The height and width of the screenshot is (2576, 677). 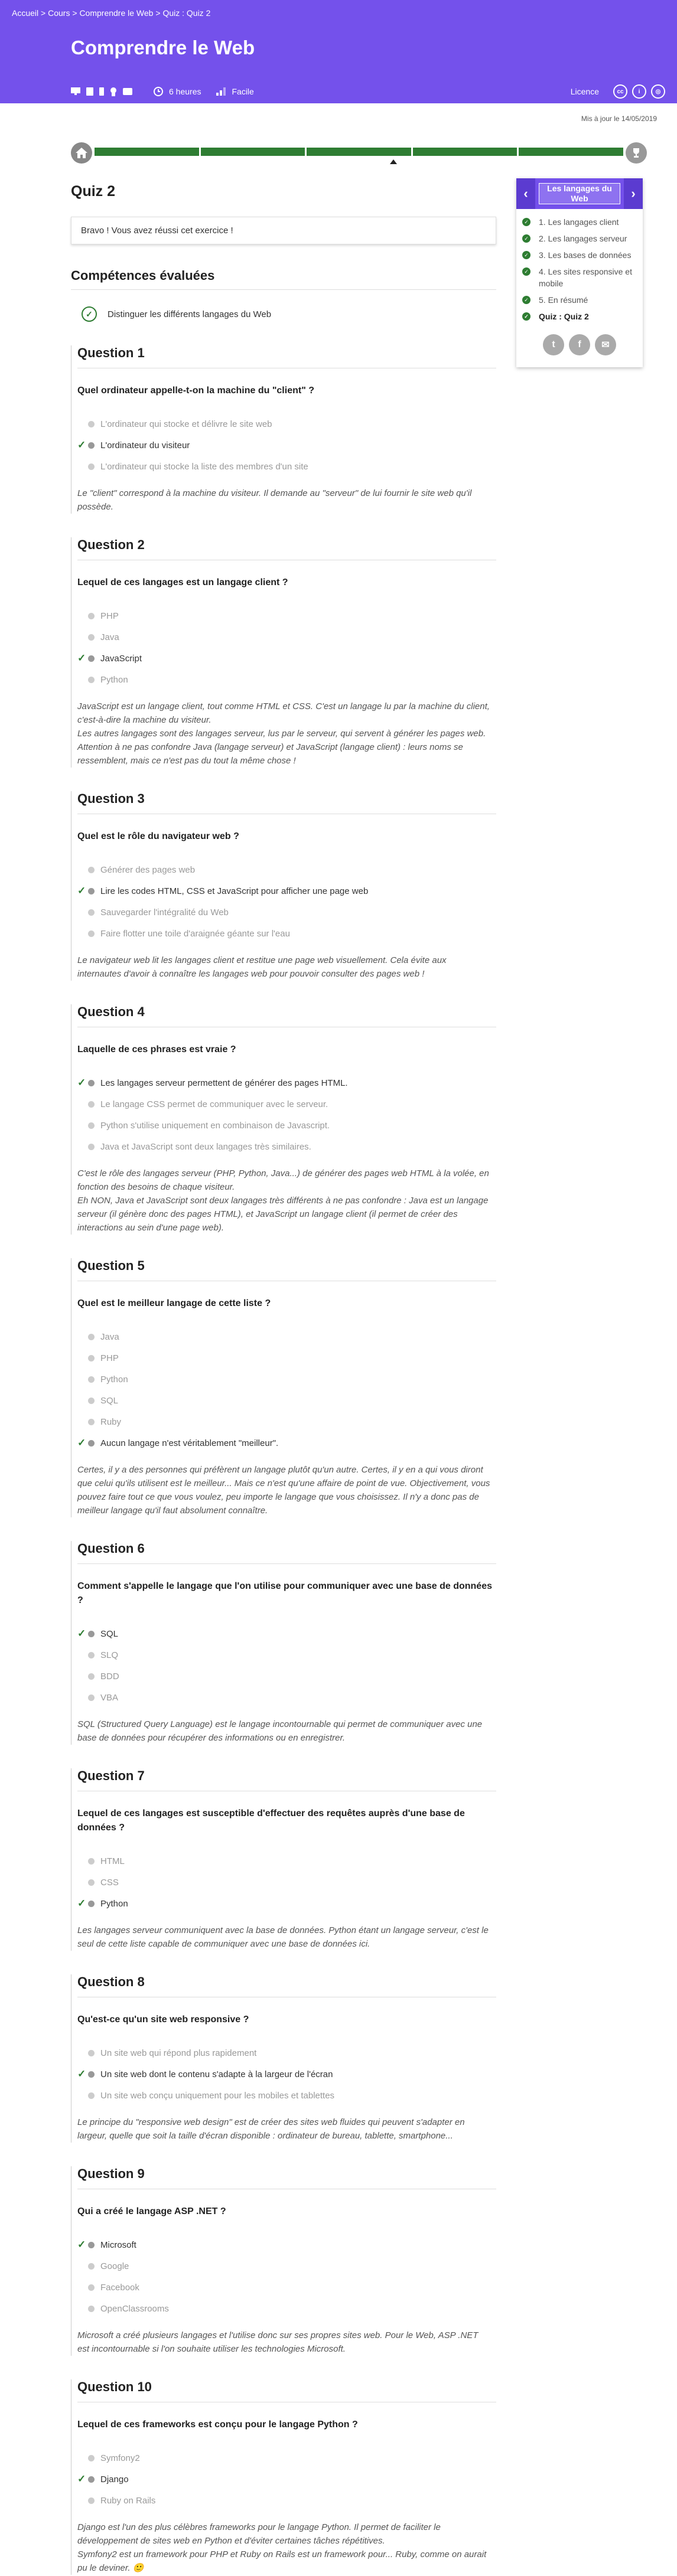 I want to click on answer-options: PHP Java ✓ JavaScript Python, so click(x=286, y=647).